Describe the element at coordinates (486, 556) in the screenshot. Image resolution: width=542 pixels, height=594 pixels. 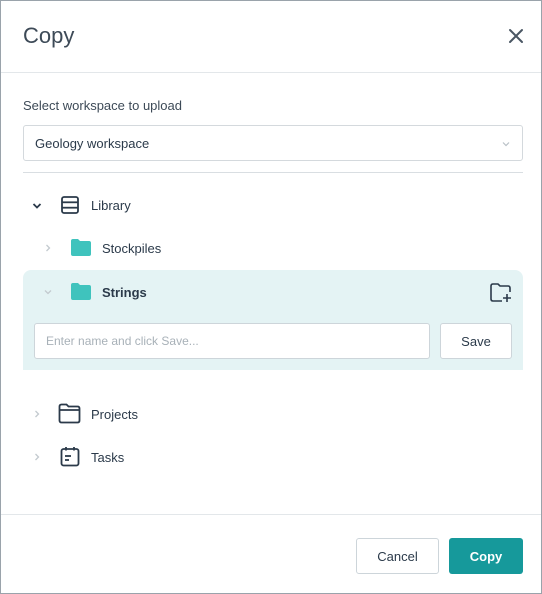
I see `copy-button: Copy` at that location.